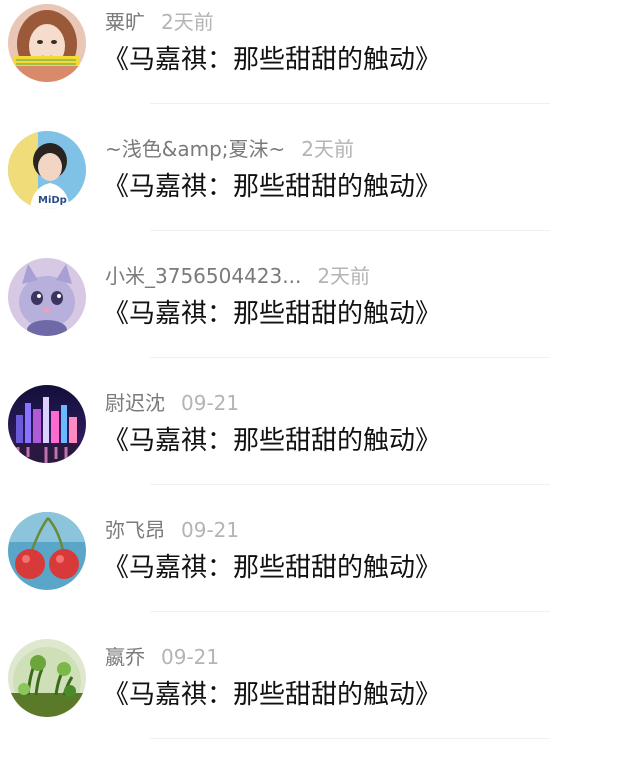 Image resolution: width=640 pixels, height=762 pixels. Describe the element at coordinates (135, 403) in the screenshot. I see `username: 尉迟沈` at that location.